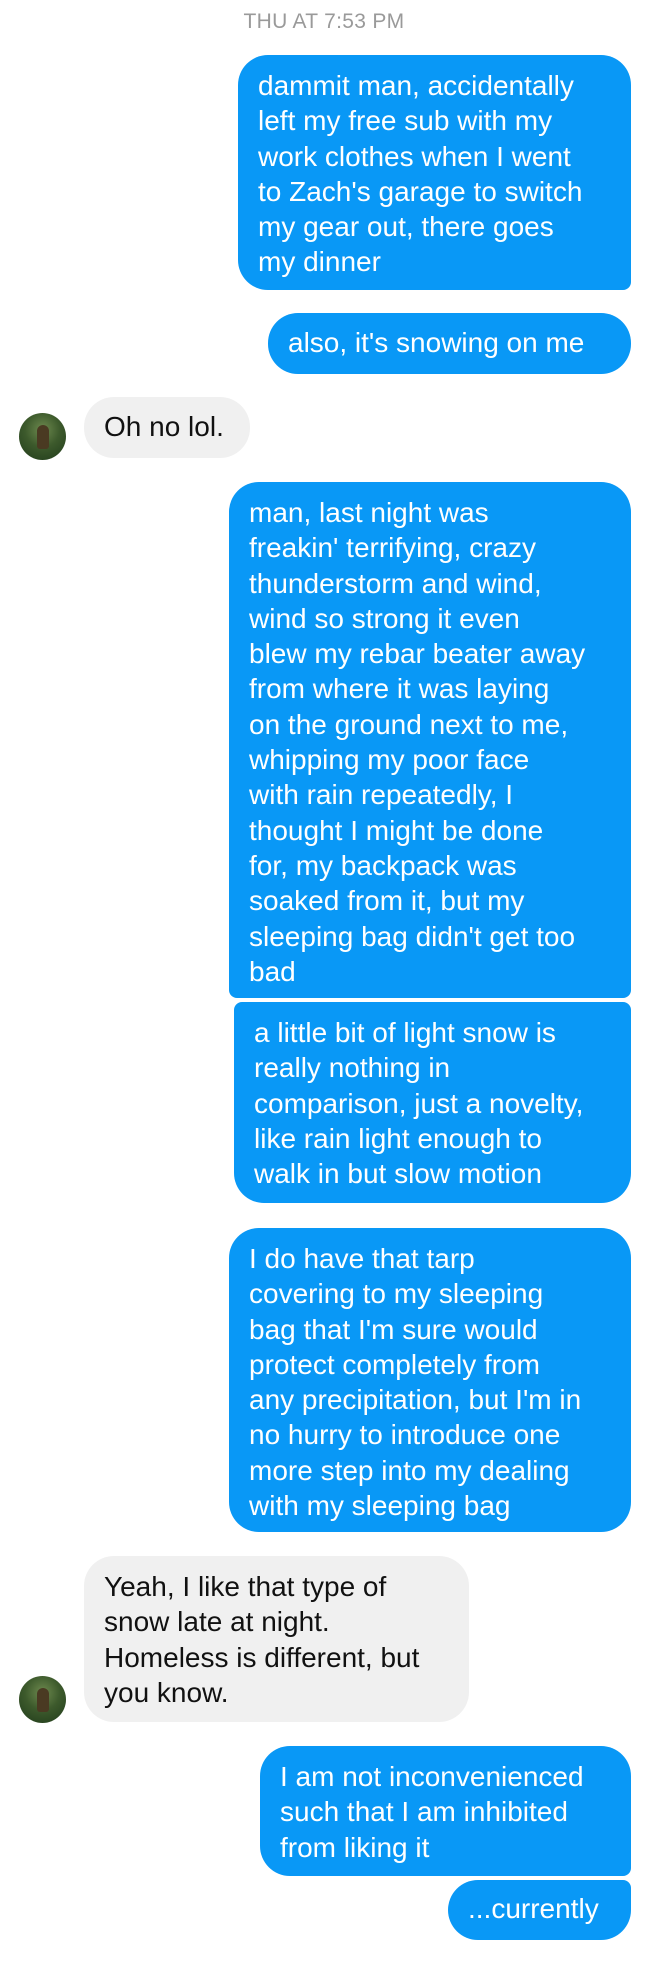 The height and width of the screenshot is (1976, 648). What do you see at coordinates (167, 427) in the screenshot?
I see `incoming-message: Oh no lol.` at bounding box center [167, 427].